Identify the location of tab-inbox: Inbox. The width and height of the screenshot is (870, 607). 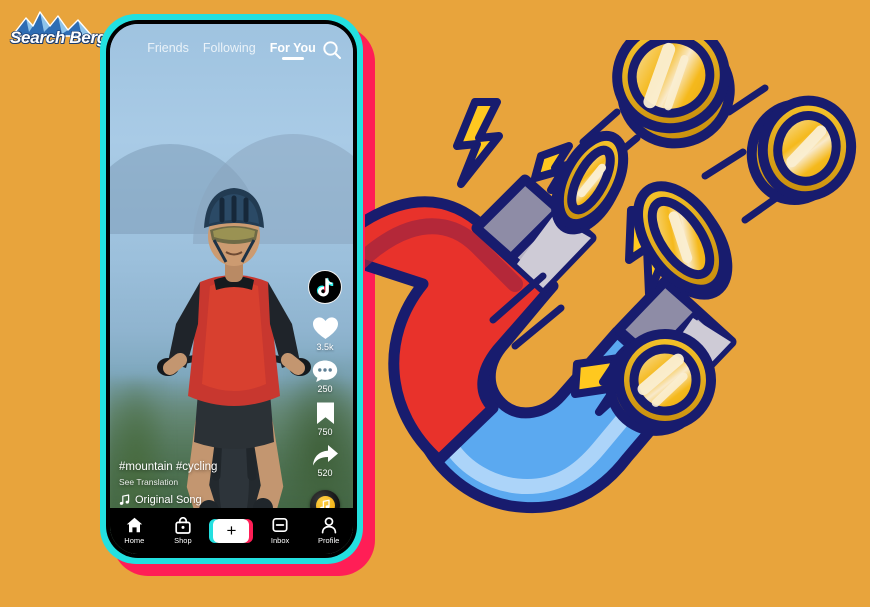
(280, 531).